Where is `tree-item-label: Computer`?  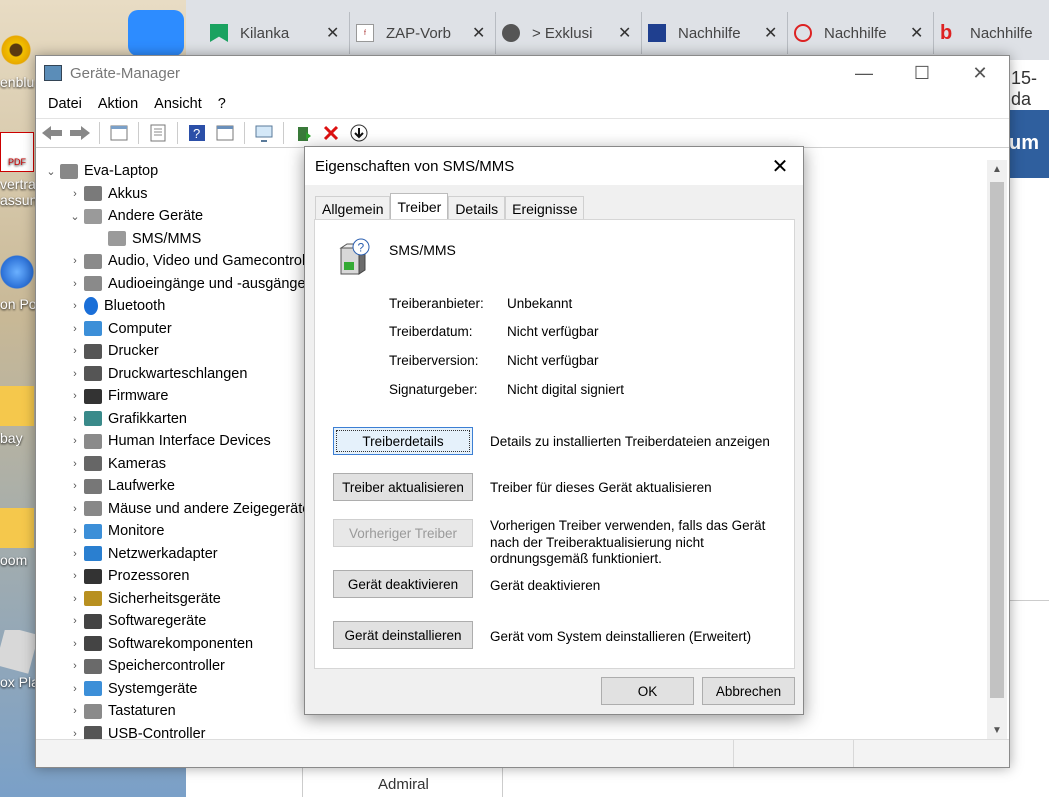 tree-item-label: Computer is located at coordinates (140, 328).